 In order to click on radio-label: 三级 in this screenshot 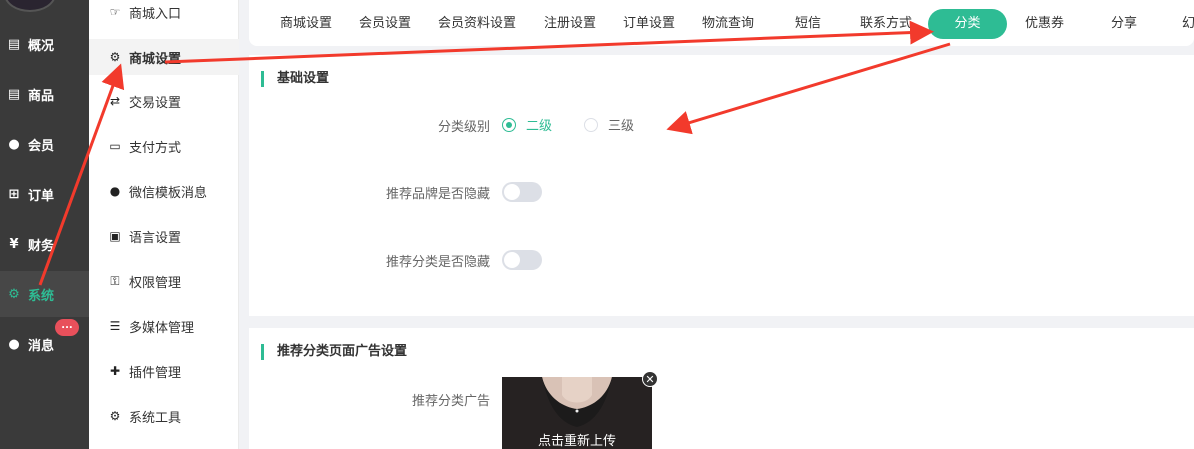, I will do `click(621, 126)`.